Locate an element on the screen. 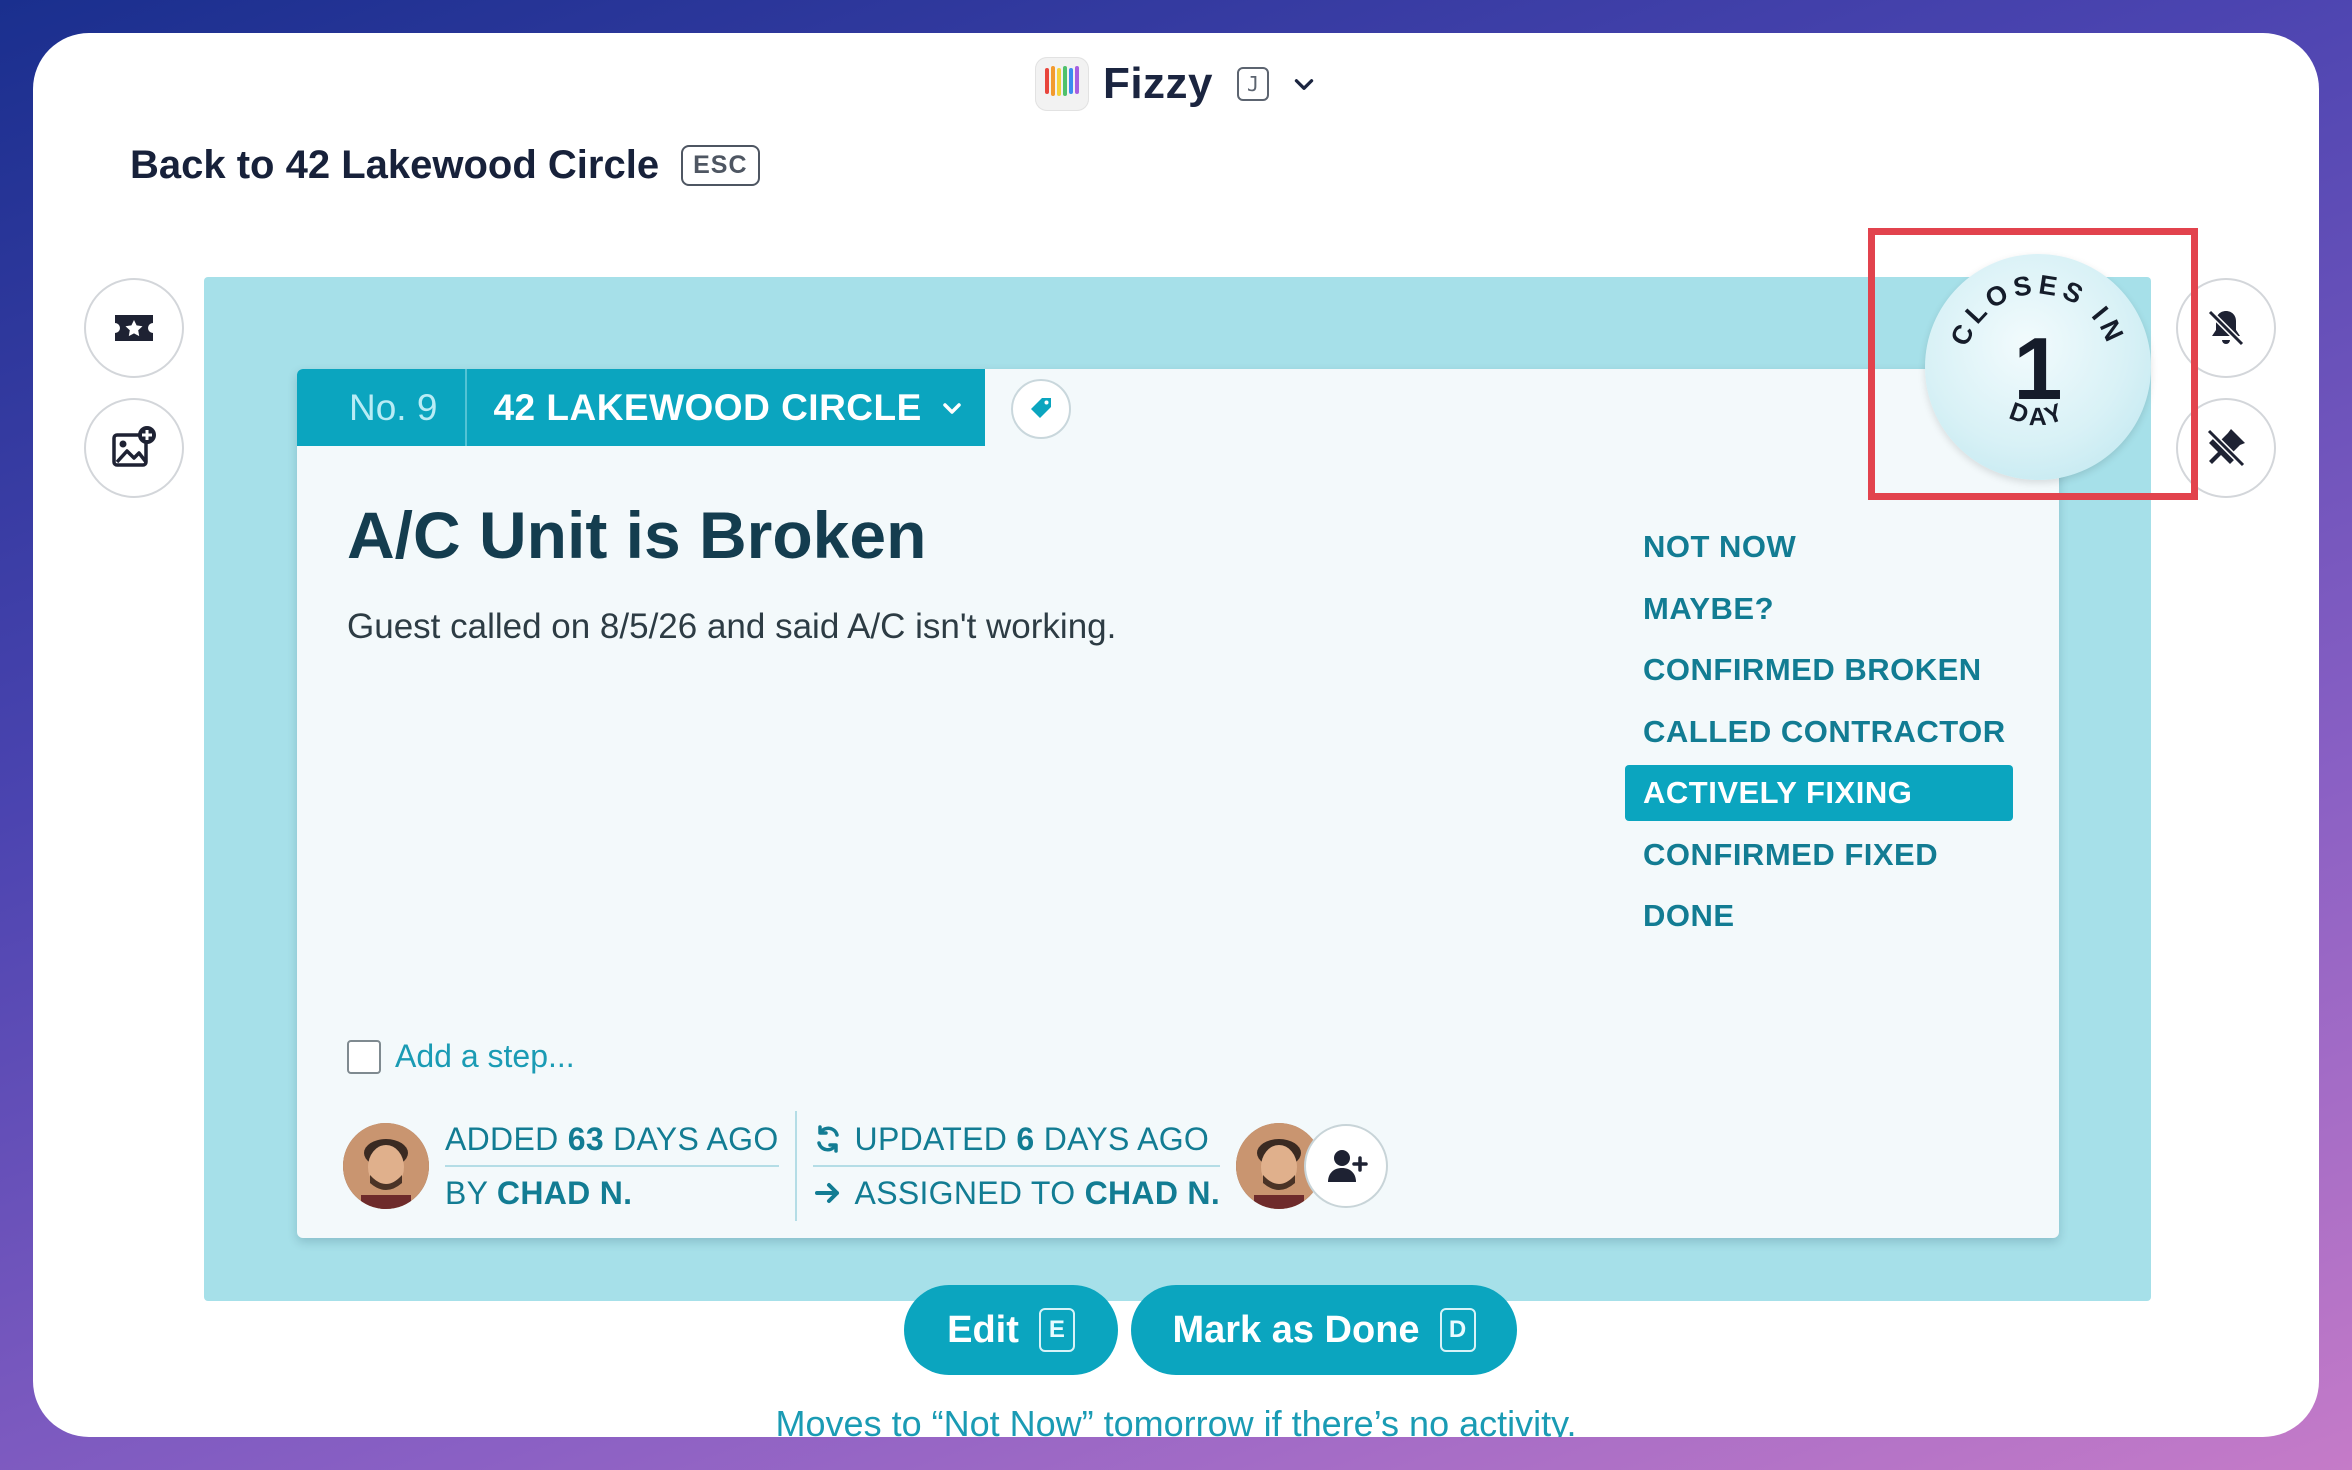  back-link: Back to 42 Lakewood Circle ESC is located at coordinates (445, 165).